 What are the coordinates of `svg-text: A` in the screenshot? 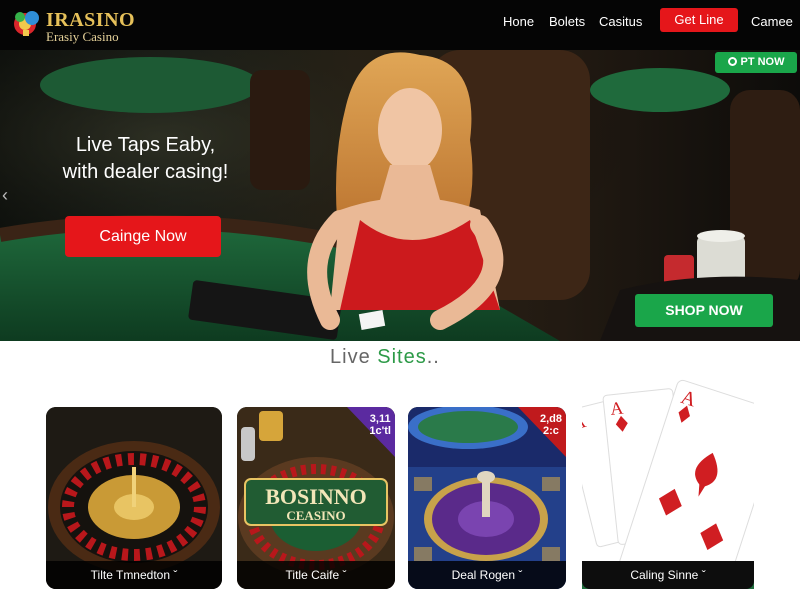 It's located at (616, 408).